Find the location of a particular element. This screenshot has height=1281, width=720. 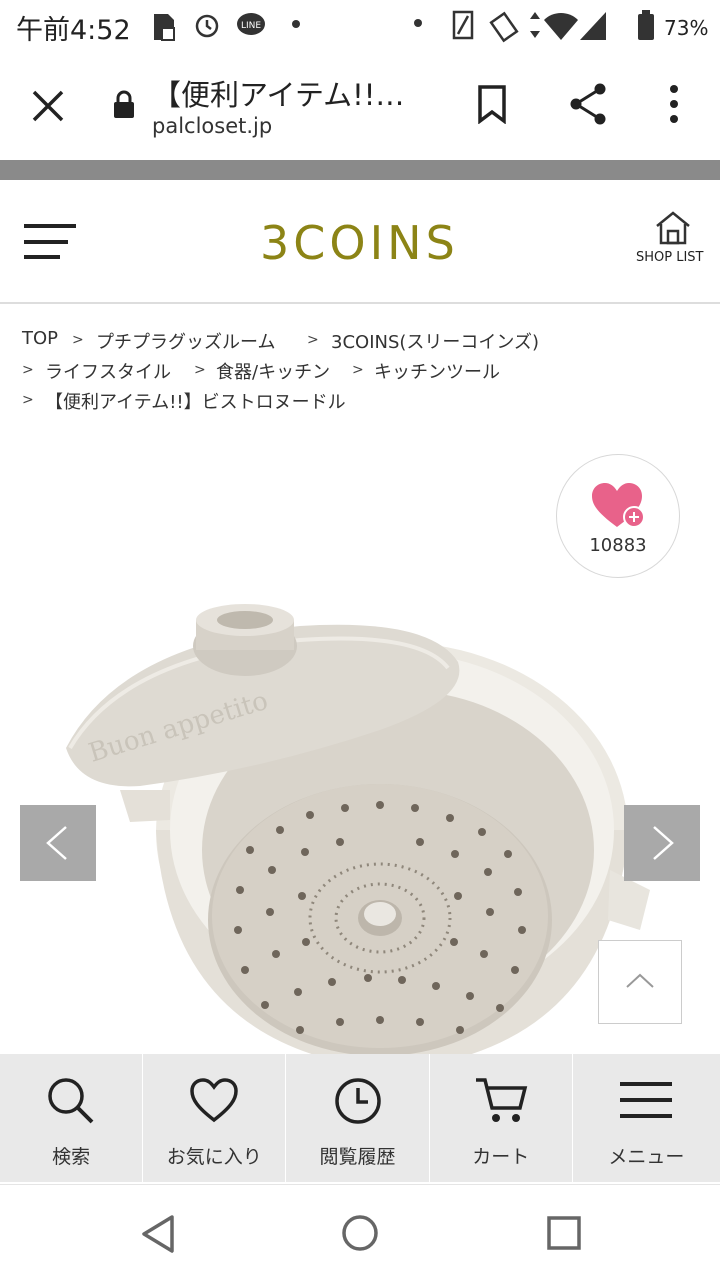

nav-favorites: お気に入り is located at coordinates (215, 1118).